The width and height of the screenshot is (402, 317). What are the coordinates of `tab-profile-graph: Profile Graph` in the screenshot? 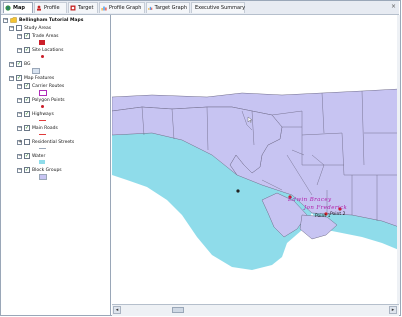 It's located at (122, 7).